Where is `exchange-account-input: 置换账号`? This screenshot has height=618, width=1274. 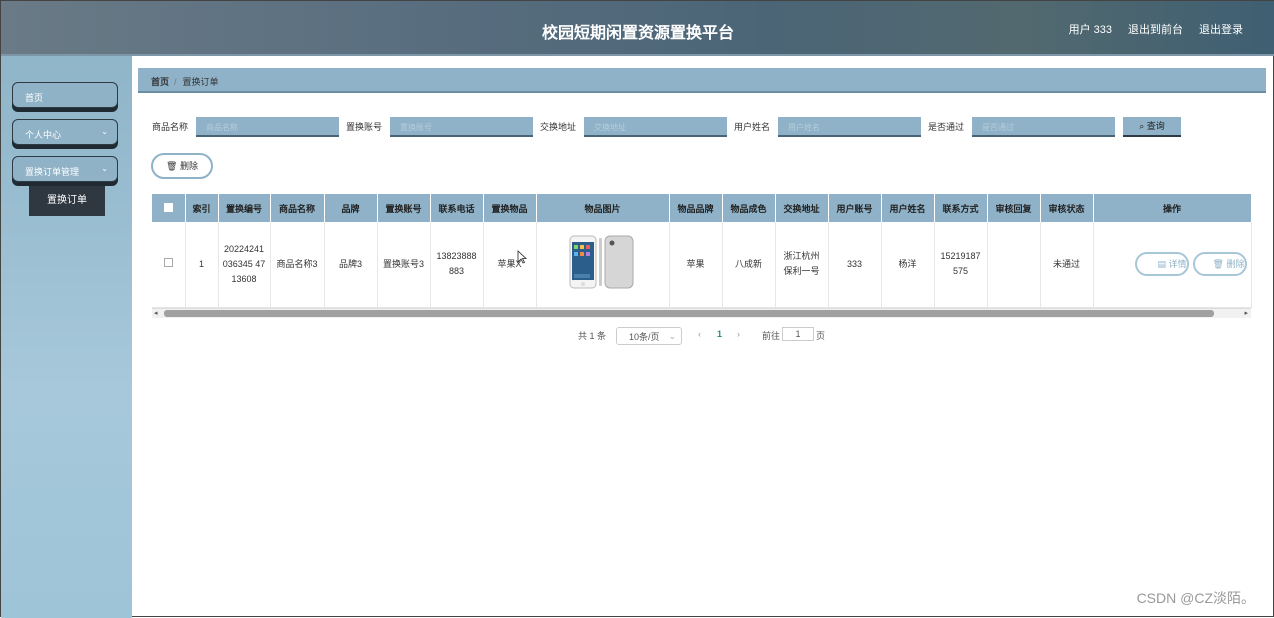
exchange-account-input: 置换账号 is located at coordinates (461, 127).